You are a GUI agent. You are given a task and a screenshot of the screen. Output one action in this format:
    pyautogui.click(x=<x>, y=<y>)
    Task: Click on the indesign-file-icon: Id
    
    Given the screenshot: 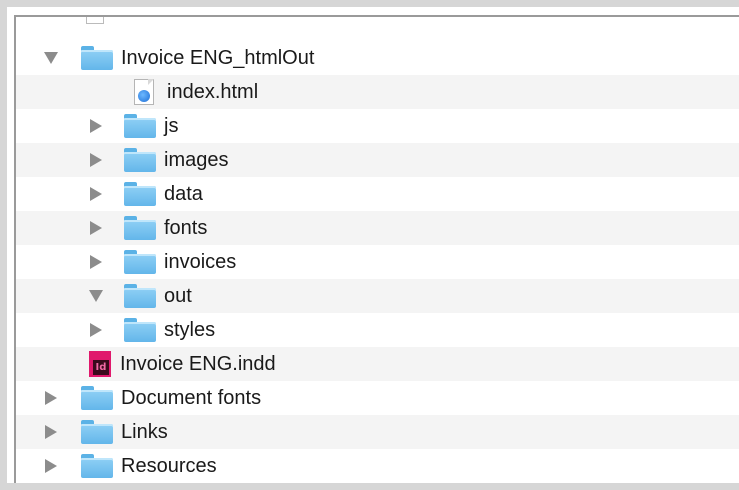 What is the action you would take?
    pyautogui.click(x=100, y=364)
    